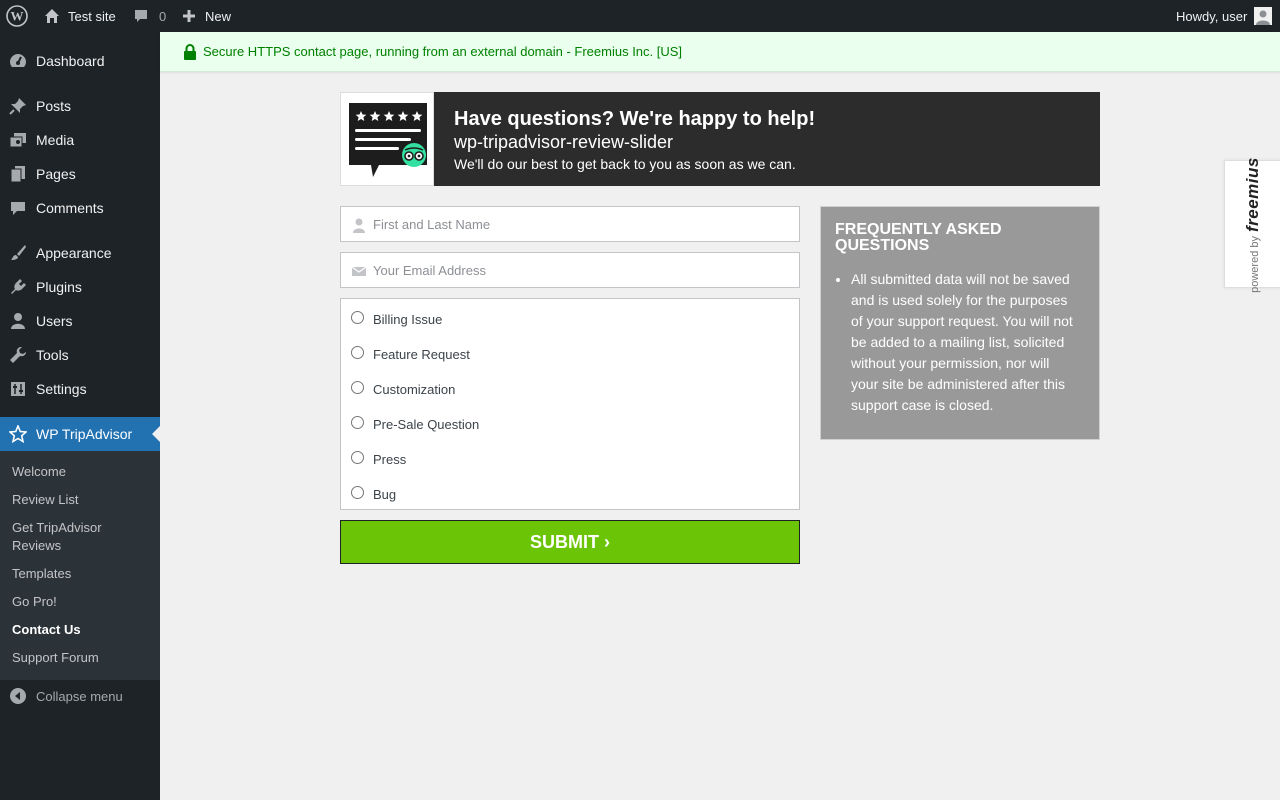 This screenshot has height=800, width=1280. I want to click on envelope-icon, so click(359, 271).